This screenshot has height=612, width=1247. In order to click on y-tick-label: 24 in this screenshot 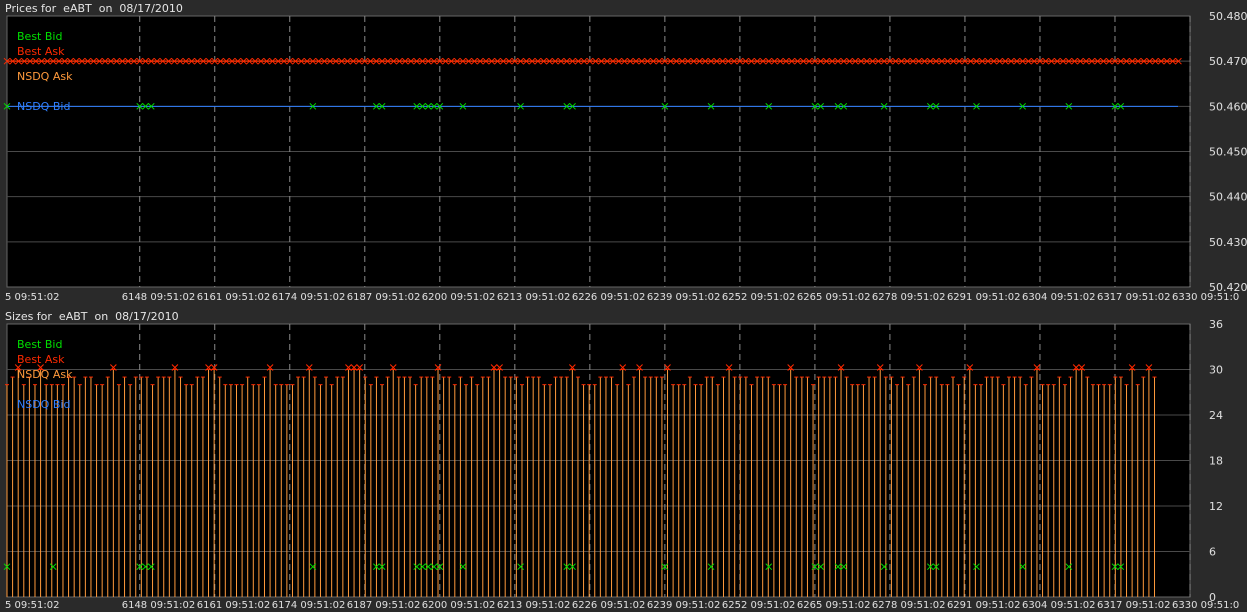, I will do `click(1216, 415)`.